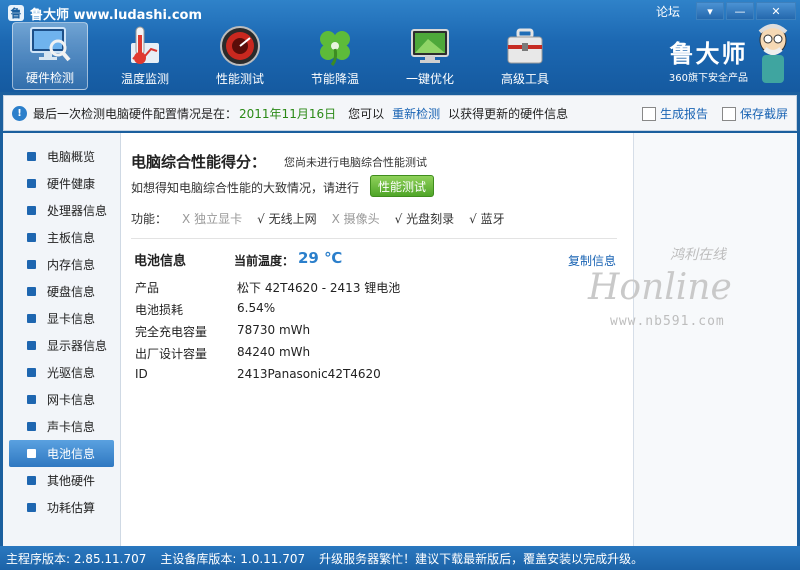 The height and width of the screenshot is (570, 800). Describe the element at coordinates (61, 237) in the screenshot. I see `sidebar-item-motherboard: 主板信息` at that location.